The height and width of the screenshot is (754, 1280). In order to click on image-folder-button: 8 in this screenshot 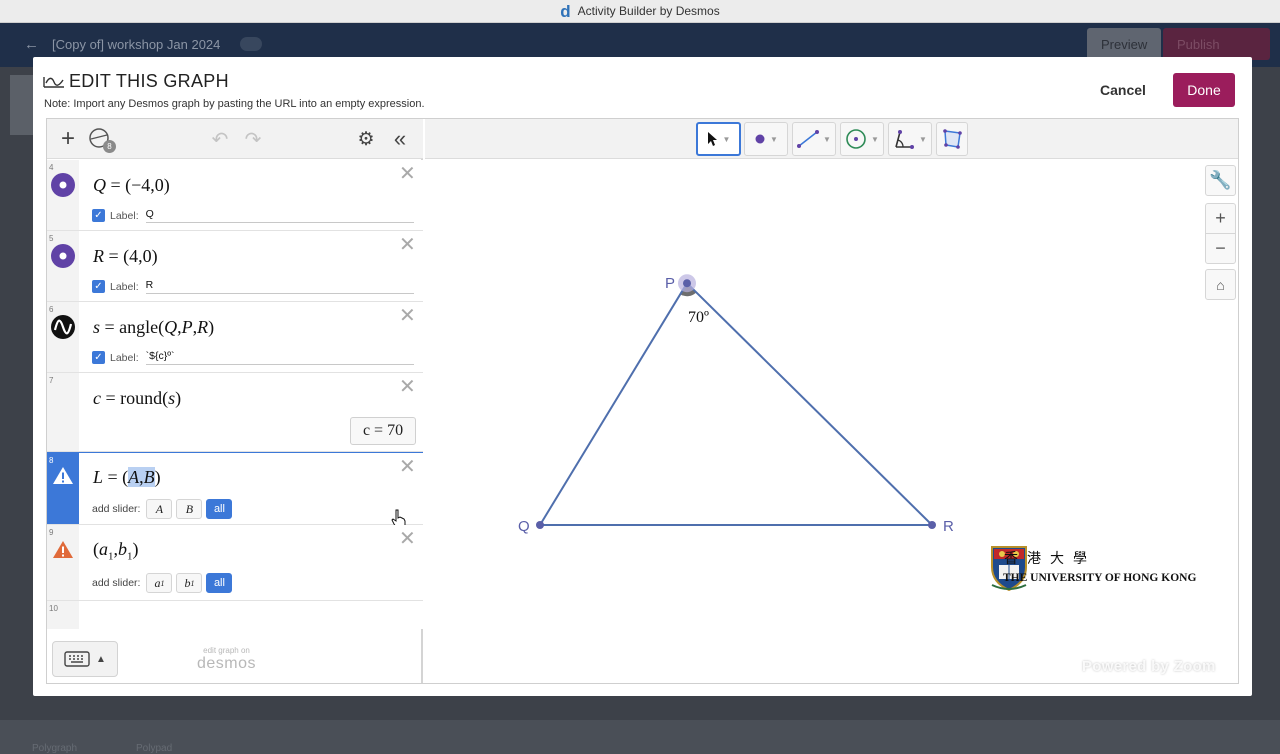, I will do `click(102, 140)`.